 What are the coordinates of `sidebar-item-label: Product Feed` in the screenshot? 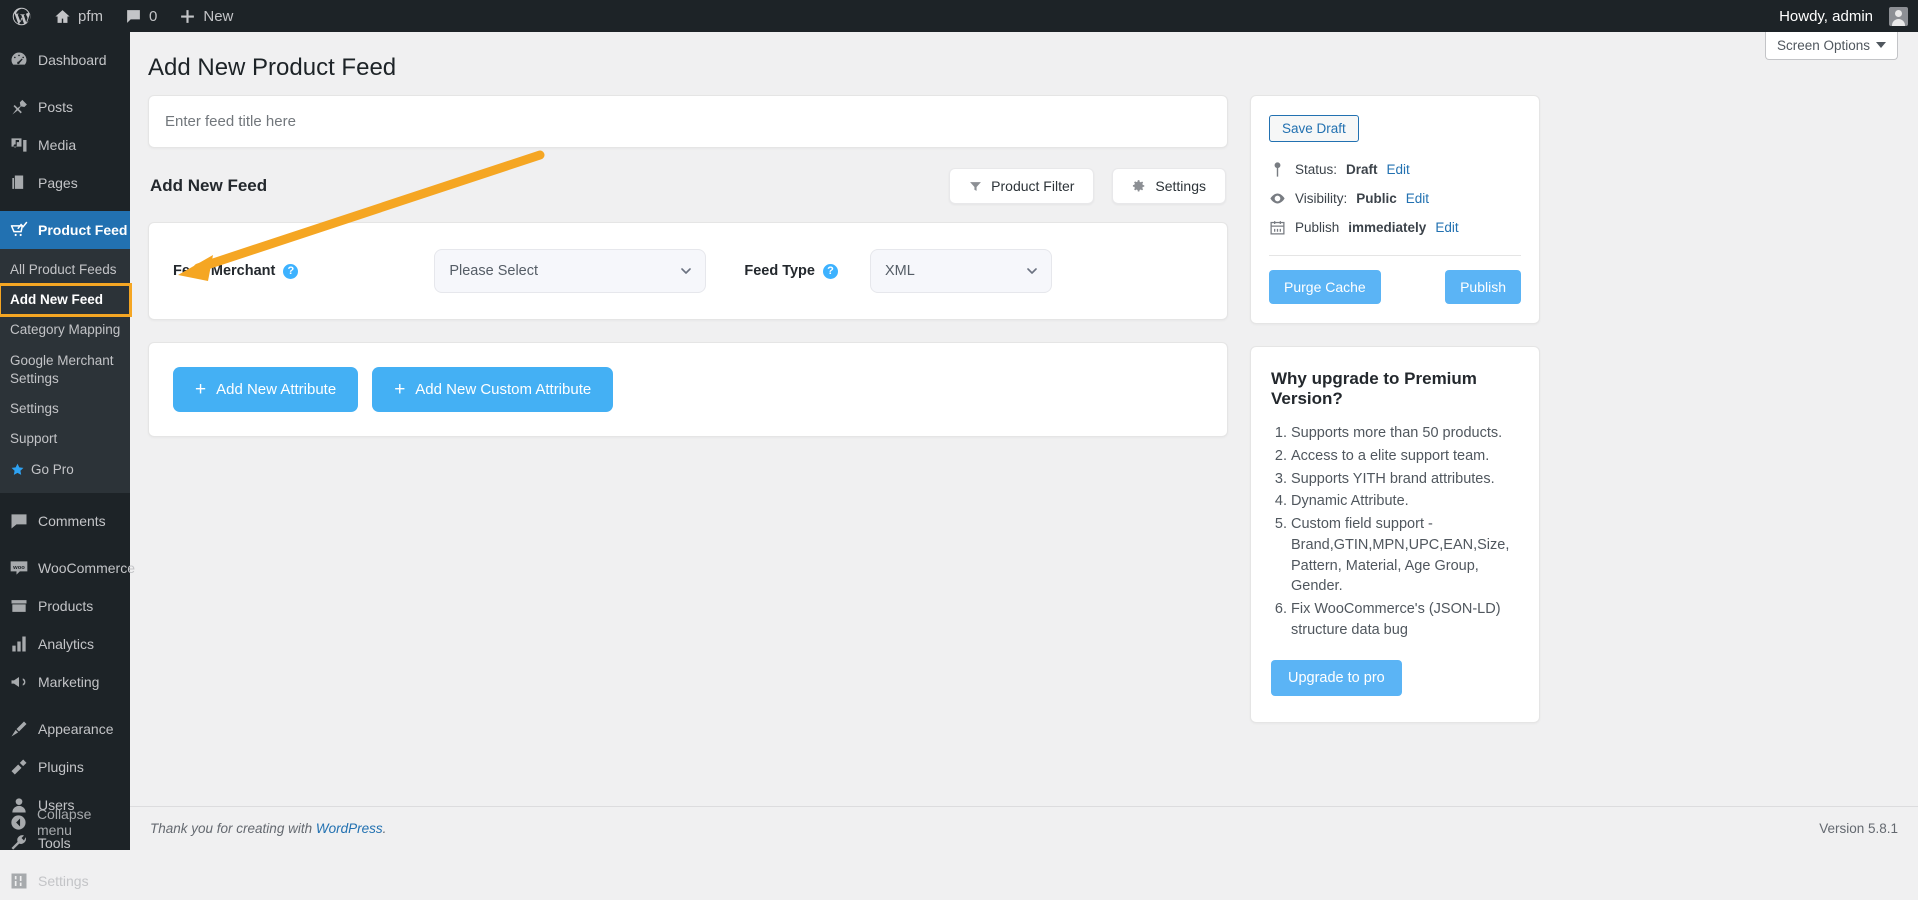 It's located at (82, 230).